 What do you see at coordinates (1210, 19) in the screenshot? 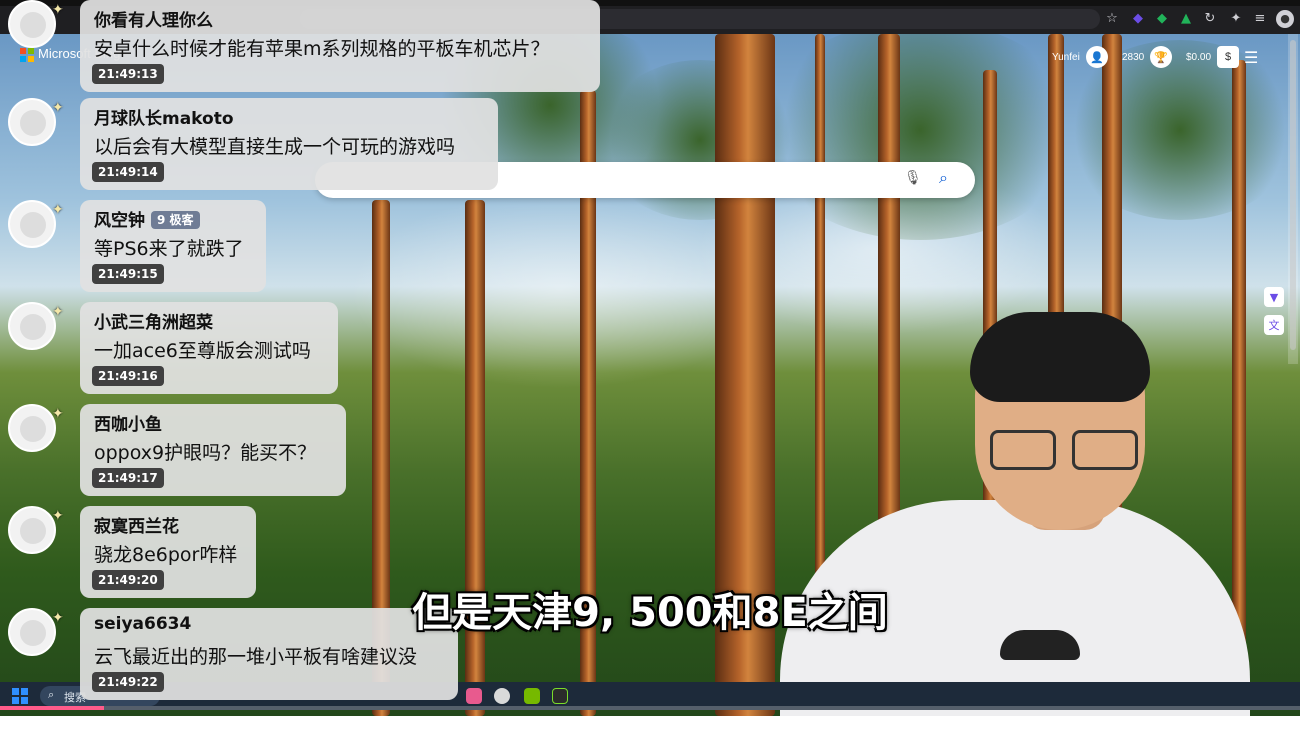
I see `refresh-icon: ↻` at bounding box center [1210, 19].